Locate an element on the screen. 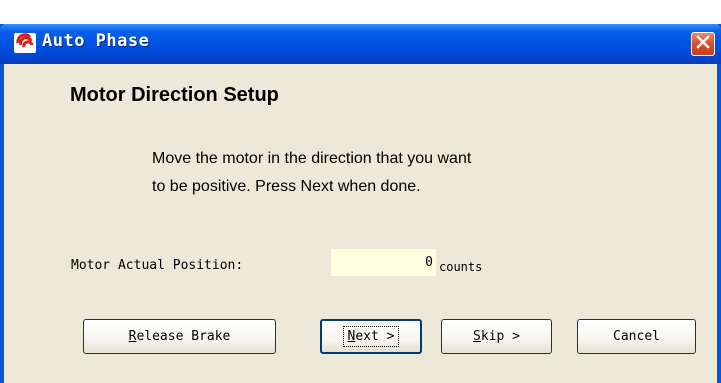 The height and width of the screenshot is (383, 721). release-brake-label: Release Brake is located at coordinates (180, 336).